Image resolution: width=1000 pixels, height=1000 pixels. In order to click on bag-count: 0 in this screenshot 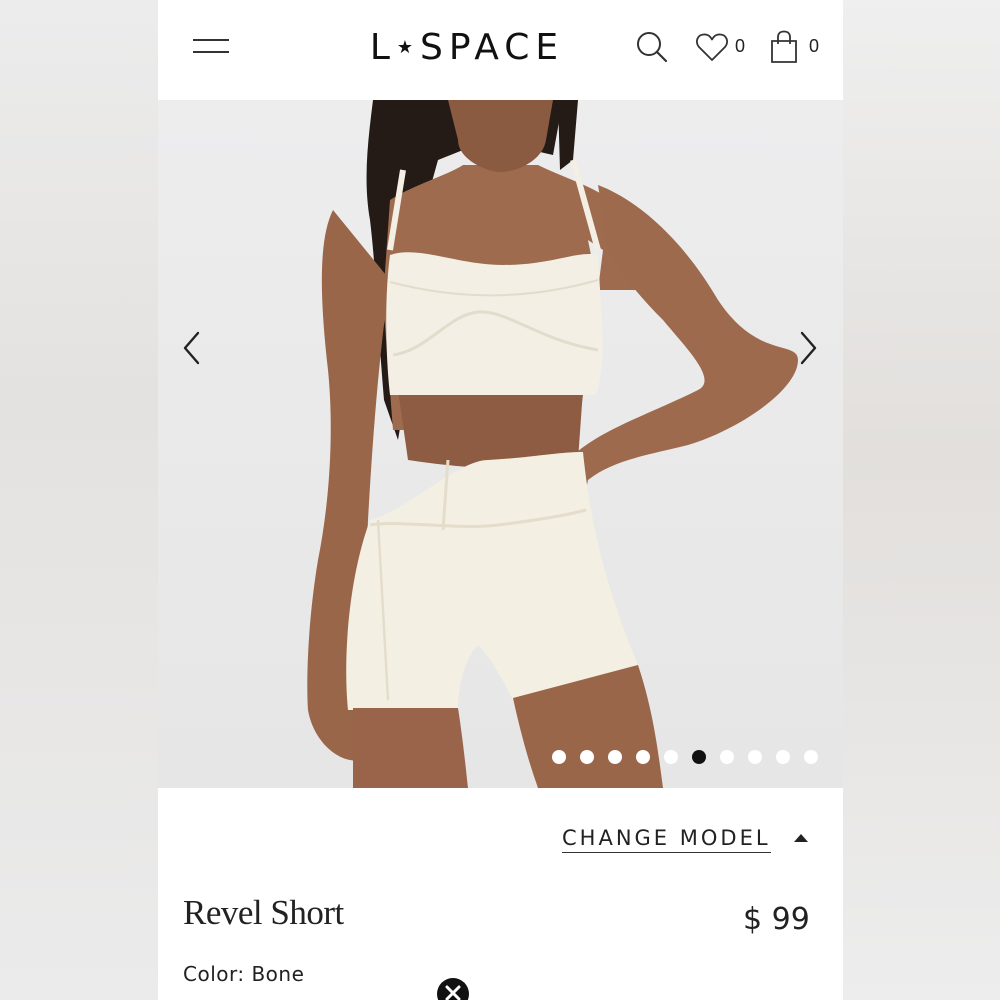, I will do `click(814, 46)`.